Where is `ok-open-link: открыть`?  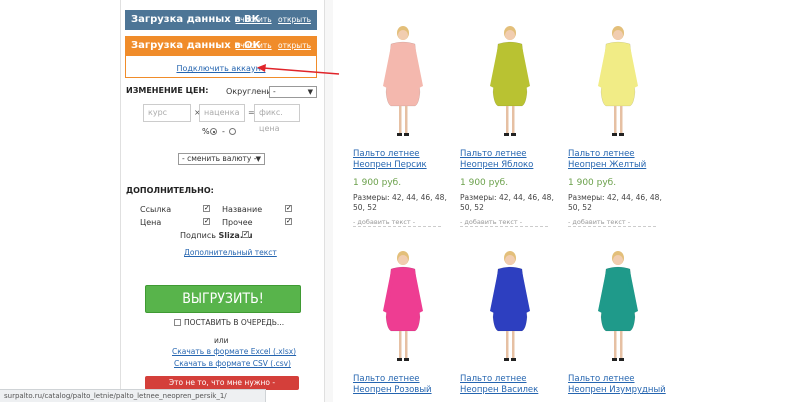 ok-open-link: открыть is located at coordinates (294, 45).